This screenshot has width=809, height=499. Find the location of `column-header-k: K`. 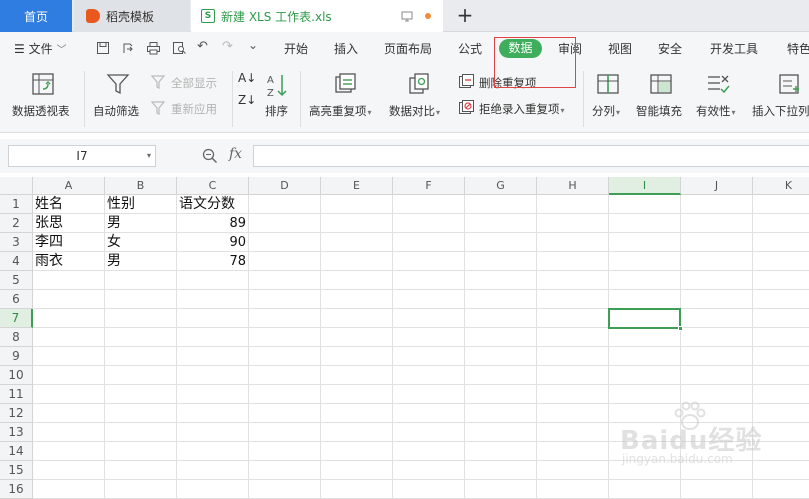

column-header-k: K is located at coordinates (781, 186).